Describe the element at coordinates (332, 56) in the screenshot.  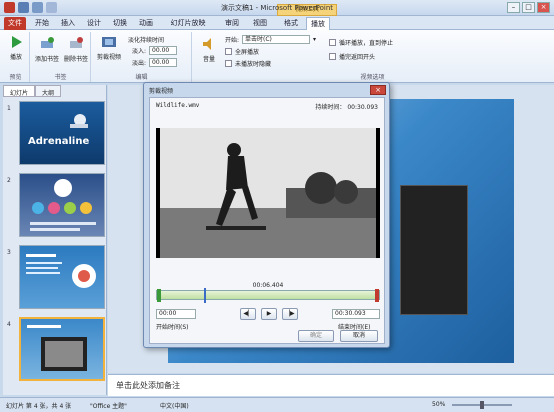
I see `rewind-checkbox` at that location.